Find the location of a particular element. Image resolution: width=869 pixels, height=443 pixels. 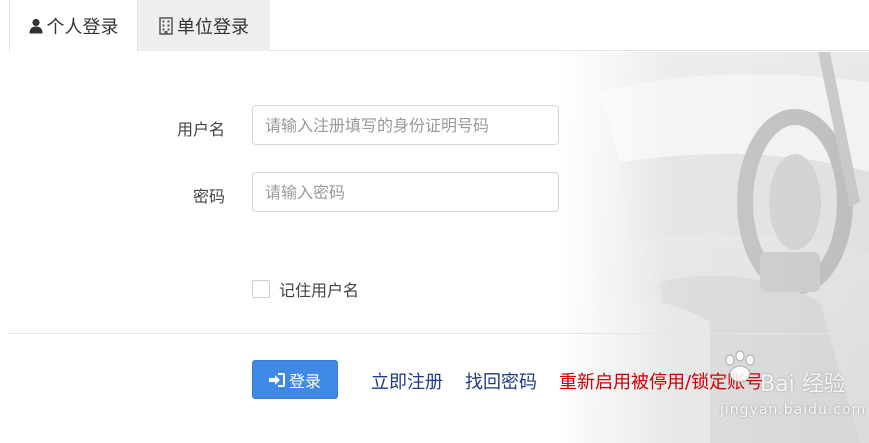

login-button-label: 登录 is located at coordinates (304, 381).